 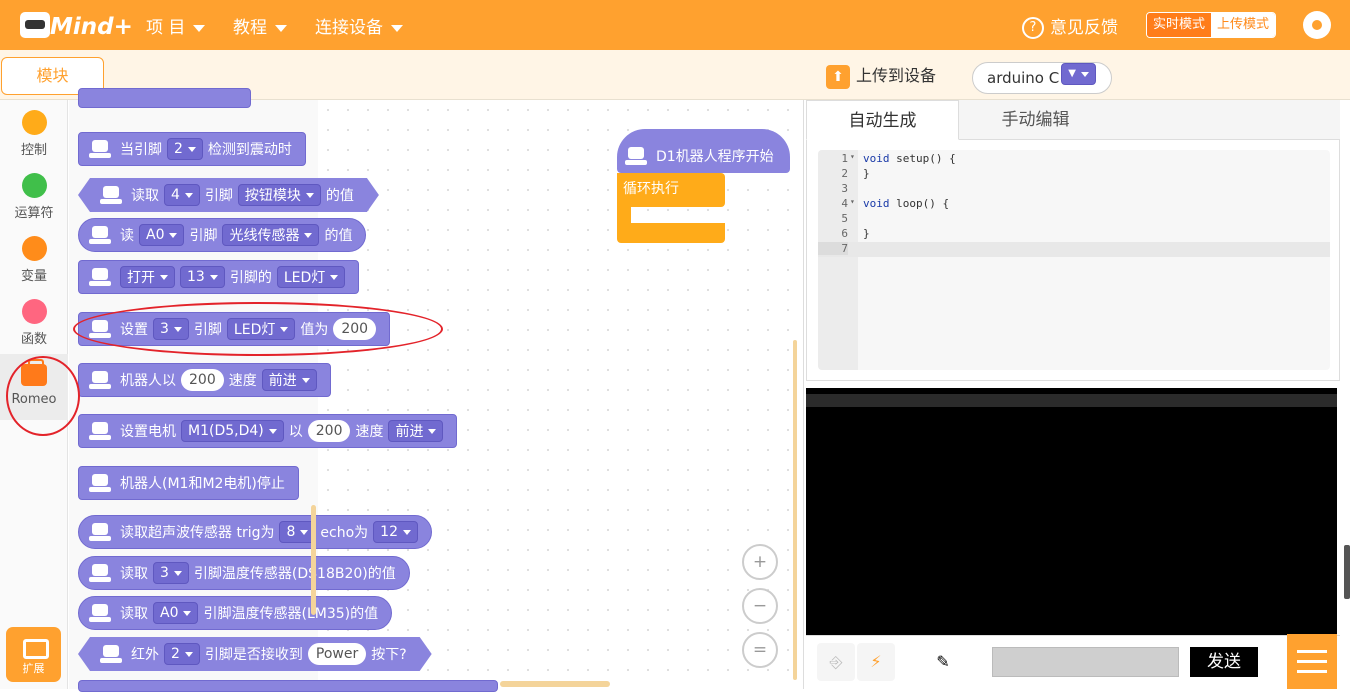 What do you see at coordinates (836, 662) in the screenshot?
I see `usb-icon: ⎆` at bounding box center [836, 662].